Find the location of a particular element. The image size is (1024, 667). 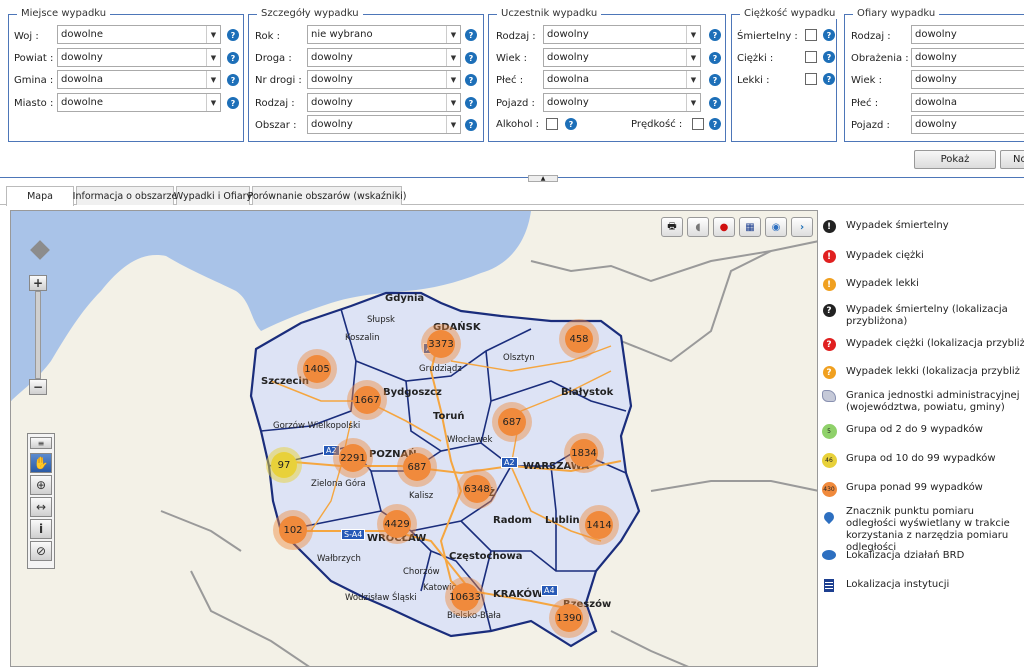

clear-icon: ⊘ is located at coordinates (41, 551).